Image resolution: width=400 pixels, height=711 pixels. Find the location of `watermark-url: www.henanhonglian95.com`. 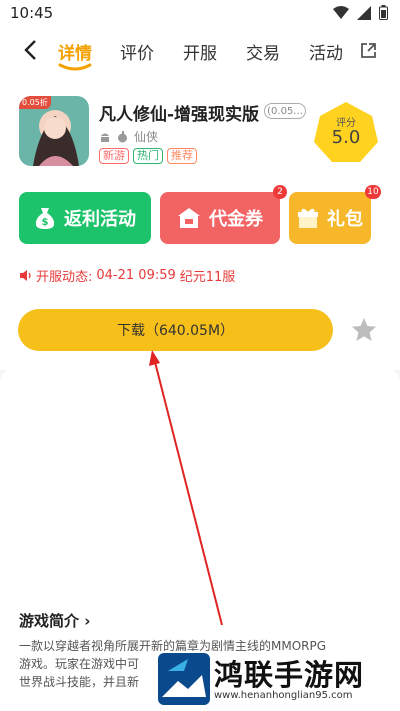

watermark-url: www.henanhonglian95.com is located at coordinates (283, 695).